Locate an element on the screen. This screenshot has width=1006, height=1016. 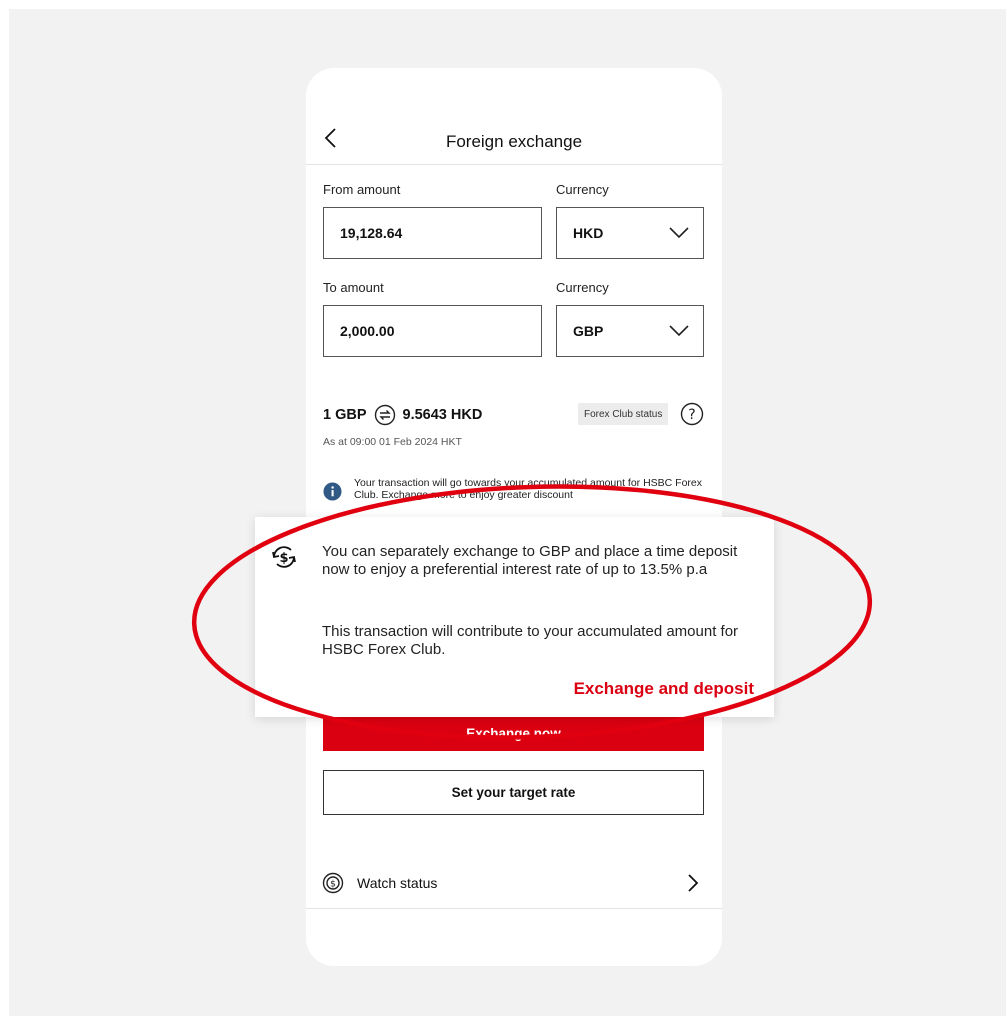
info-icon is located at coordinates (332, 491).